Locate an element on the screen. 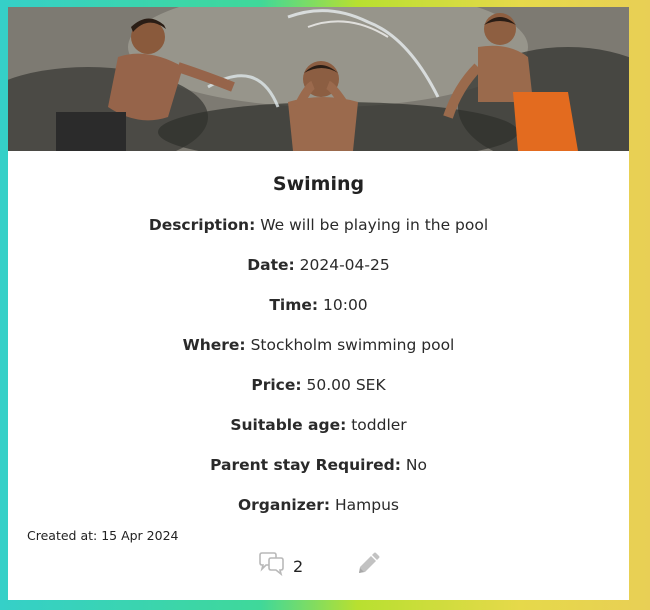 This screenshot has height=610, width=650. date-row: Date: 2024-04-25 is located at coordinates (318, 265).